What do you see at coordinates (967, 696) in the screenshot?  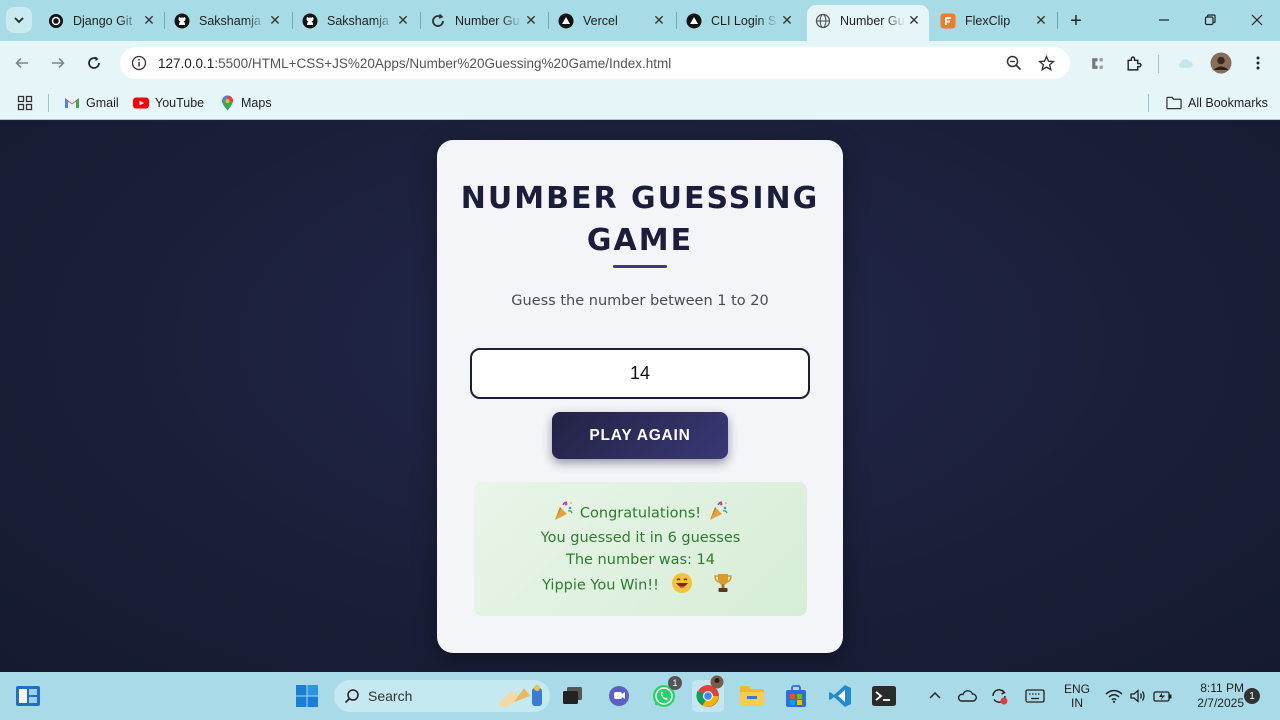 I see `onedrive-button` at bounding box center [967, 696].